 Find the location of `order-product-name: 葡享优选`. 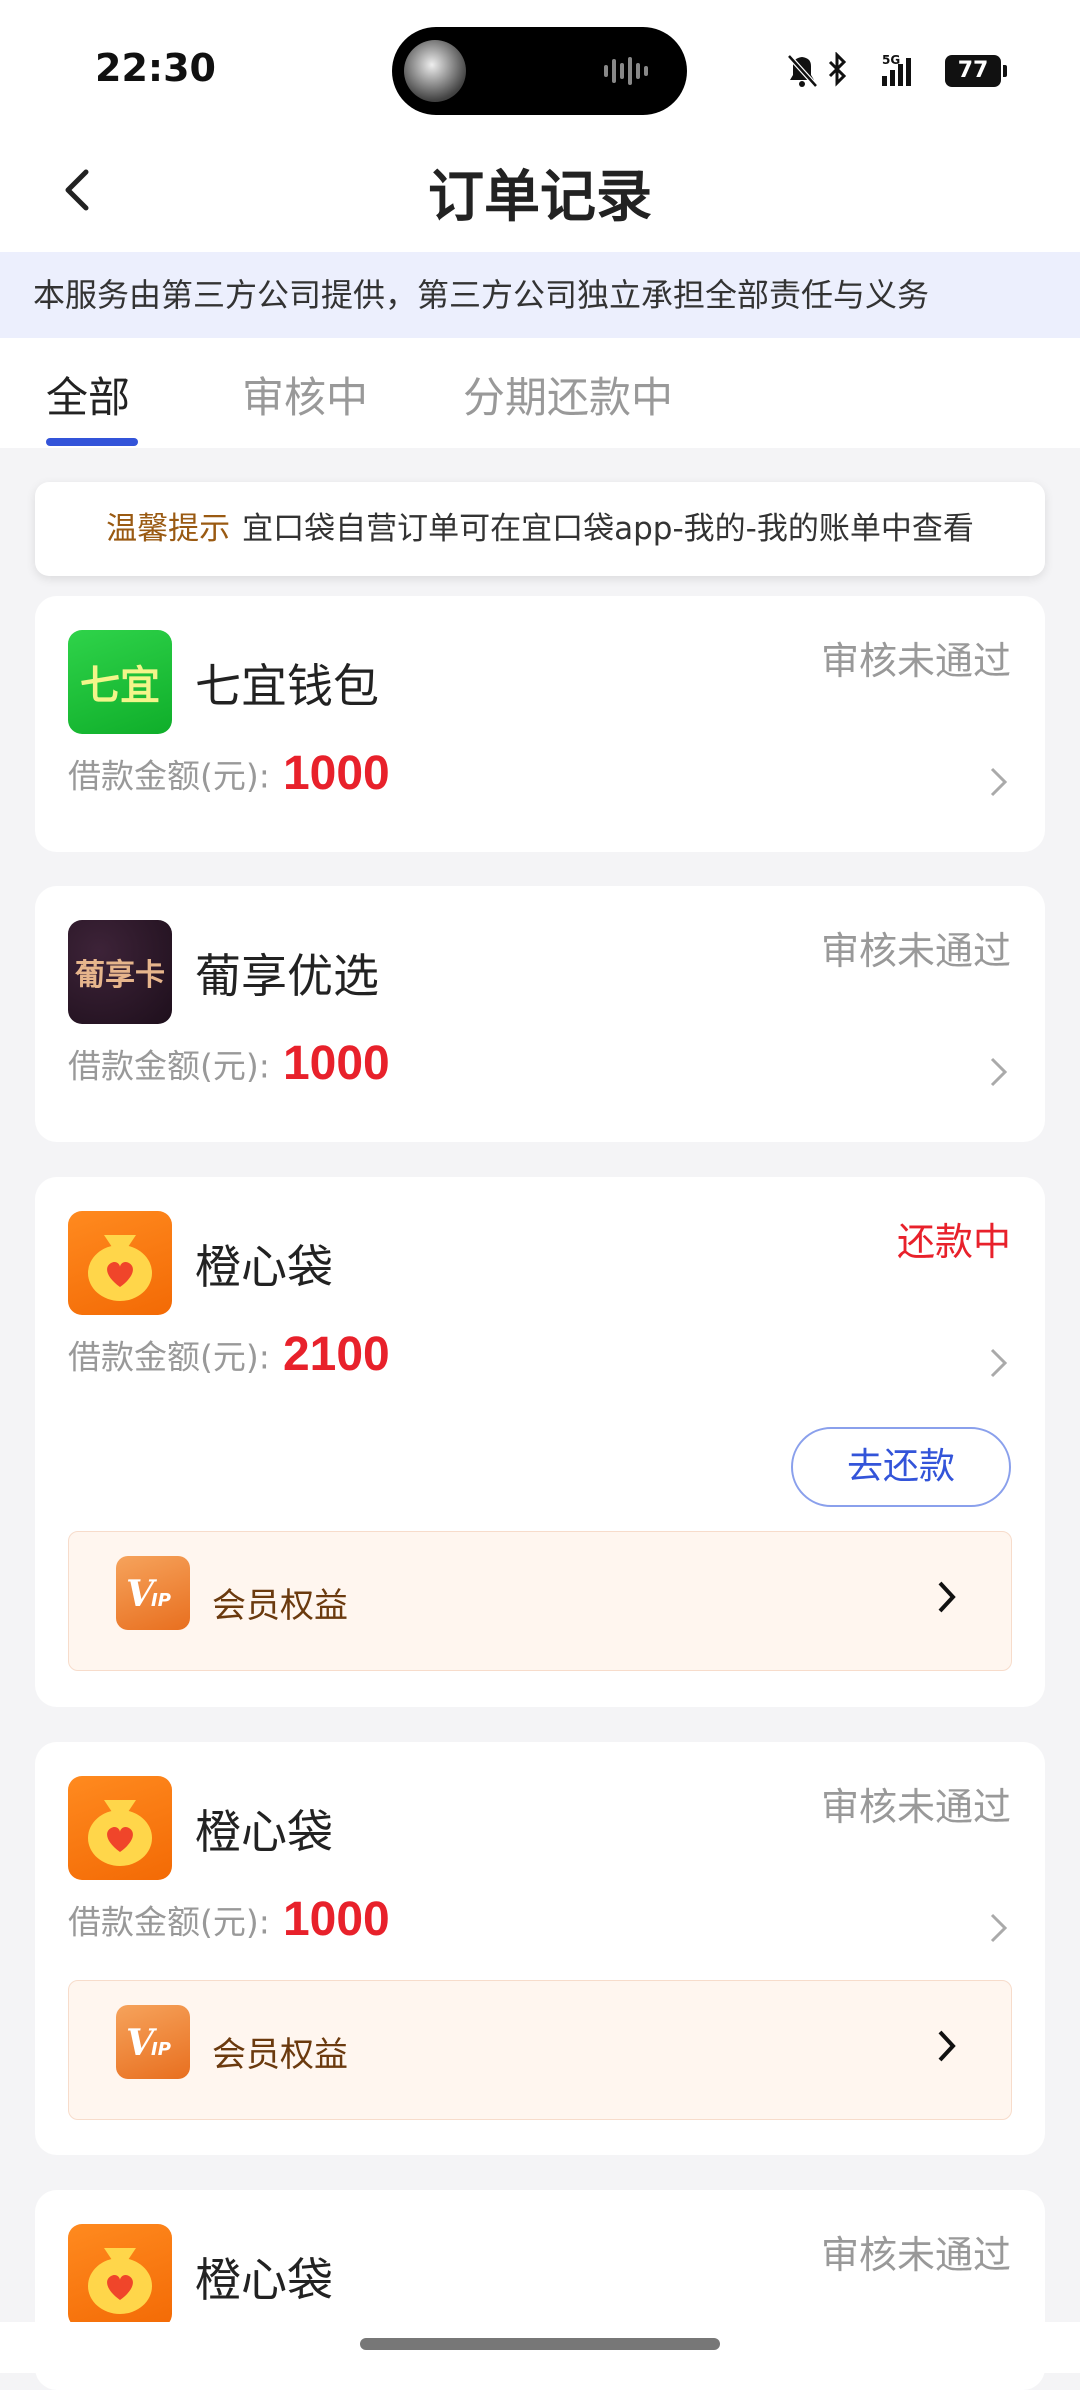

order-product-name: 葡享优选 is located at coordinates (287, 976).